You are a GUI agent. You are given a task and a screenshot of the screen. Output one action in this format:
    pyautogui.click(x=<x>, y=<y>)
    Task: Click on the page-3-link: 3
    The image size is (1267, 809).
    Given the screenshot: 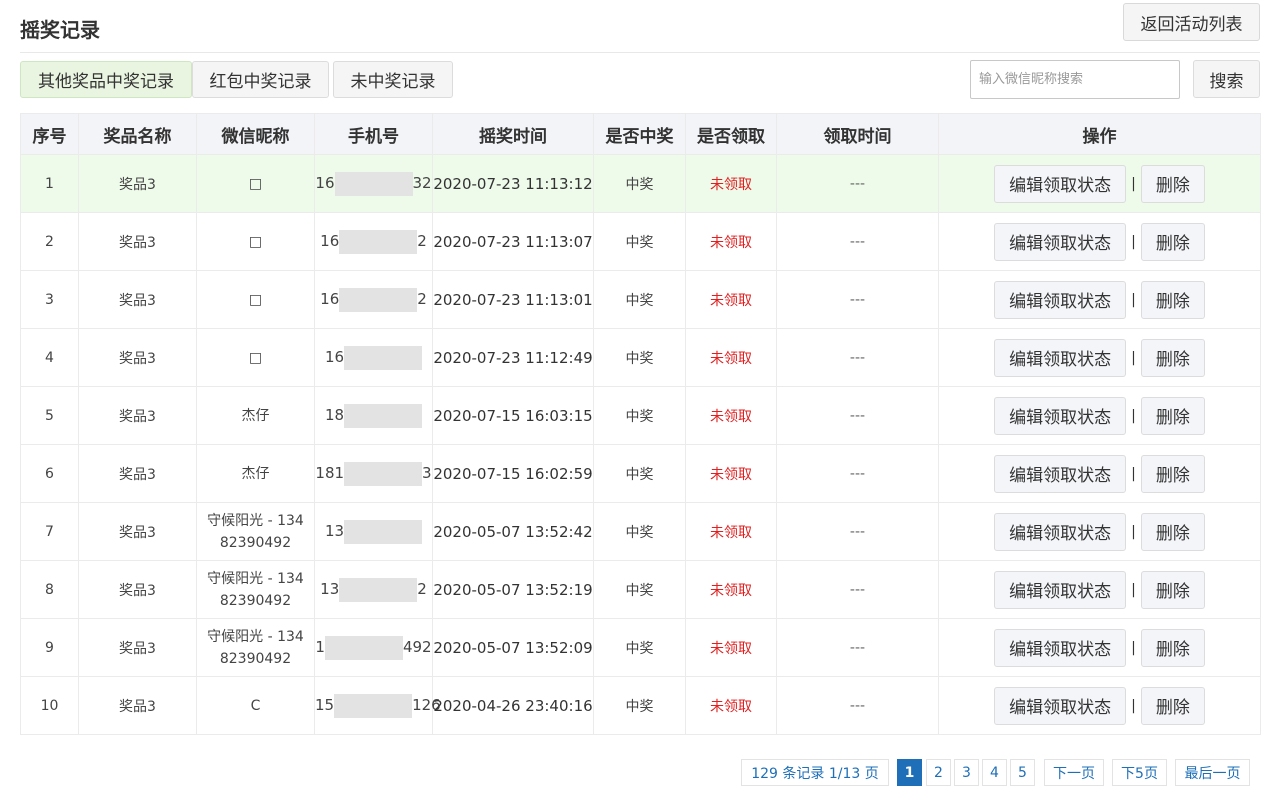 What is the action you would take?
    pyautogui.click(x=966, y=772)
    